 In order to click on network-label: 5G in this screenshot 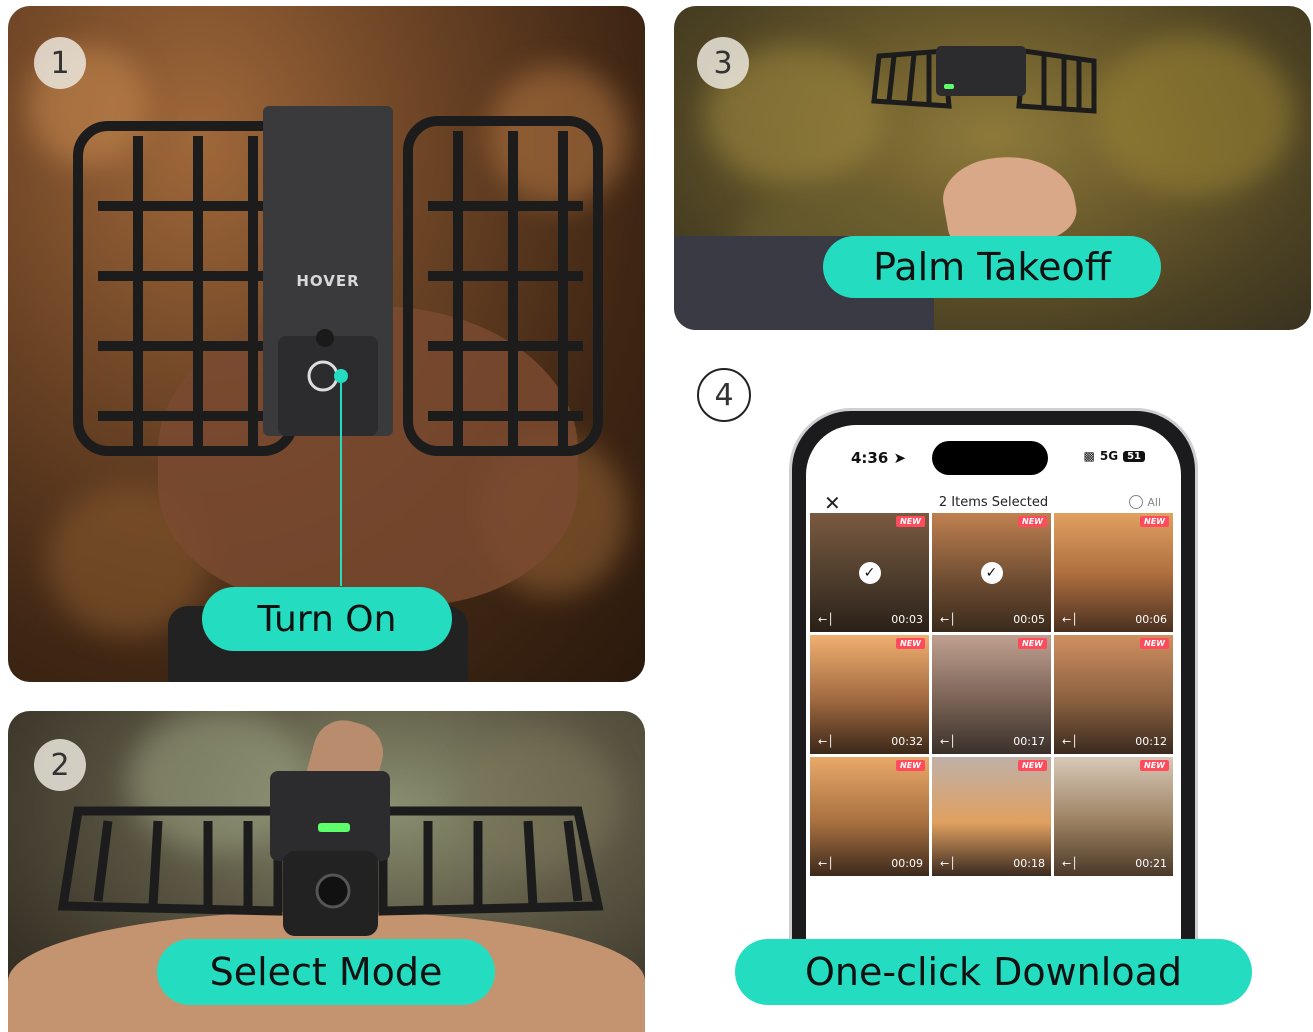, I will do `click(1109, 456)`.